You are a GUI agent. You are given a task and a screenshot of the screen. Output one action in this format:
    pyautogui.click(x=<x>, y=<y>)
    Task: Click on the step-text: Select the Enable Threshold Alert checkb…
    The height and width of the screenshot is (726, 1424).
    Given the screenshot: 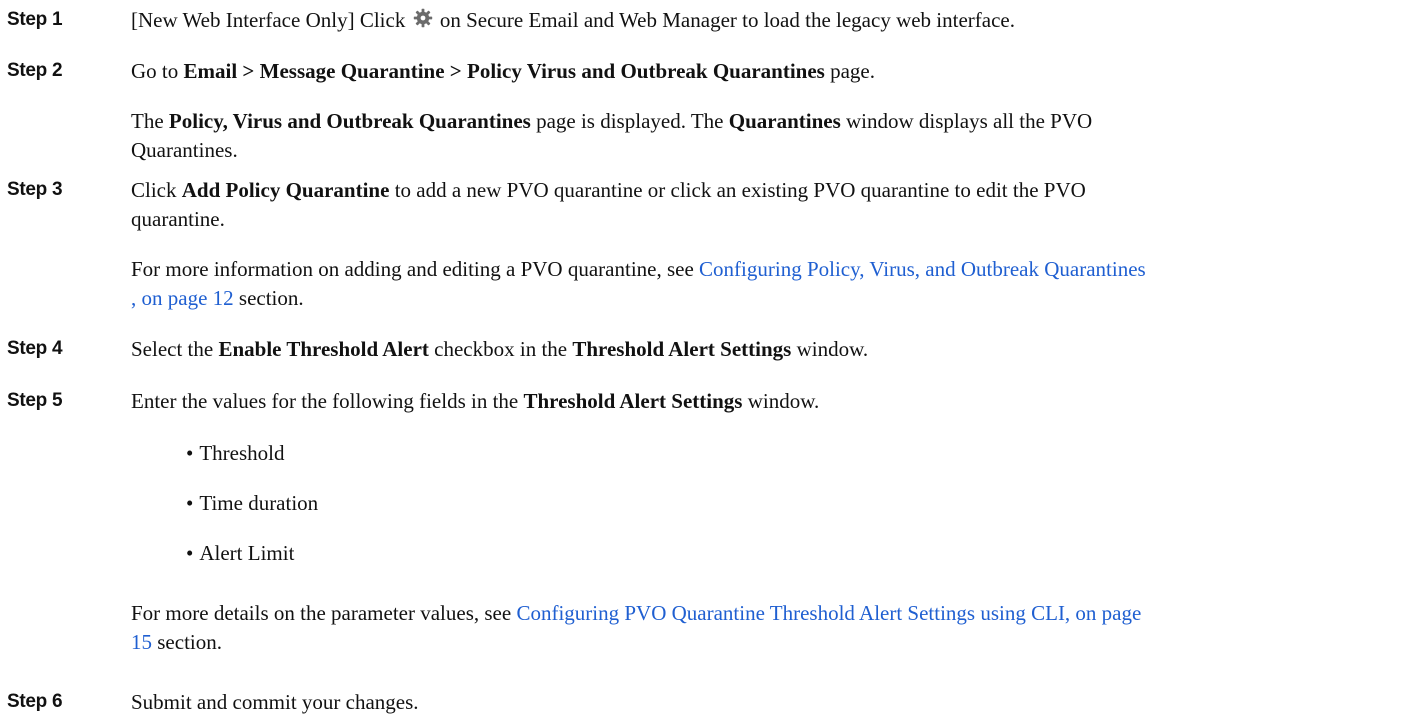 What is the action you would take?
    pyautogui.click(x=767, y=349)
    